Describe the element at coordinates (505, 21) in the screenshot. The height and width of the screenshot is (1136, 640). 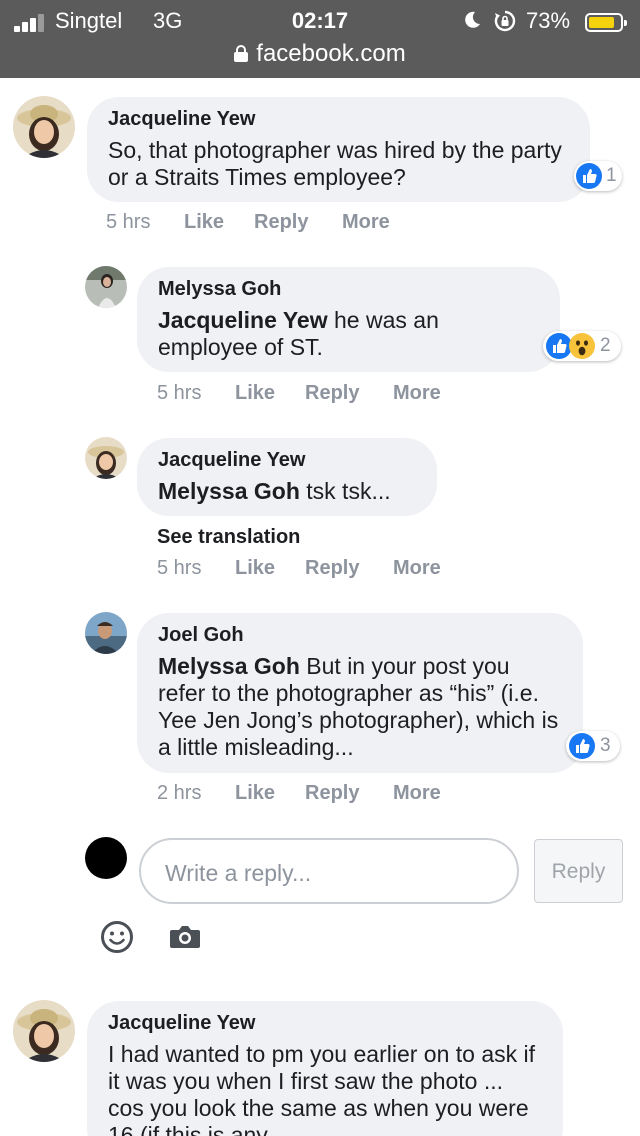
I see `rotation-lock-icon` at that location.